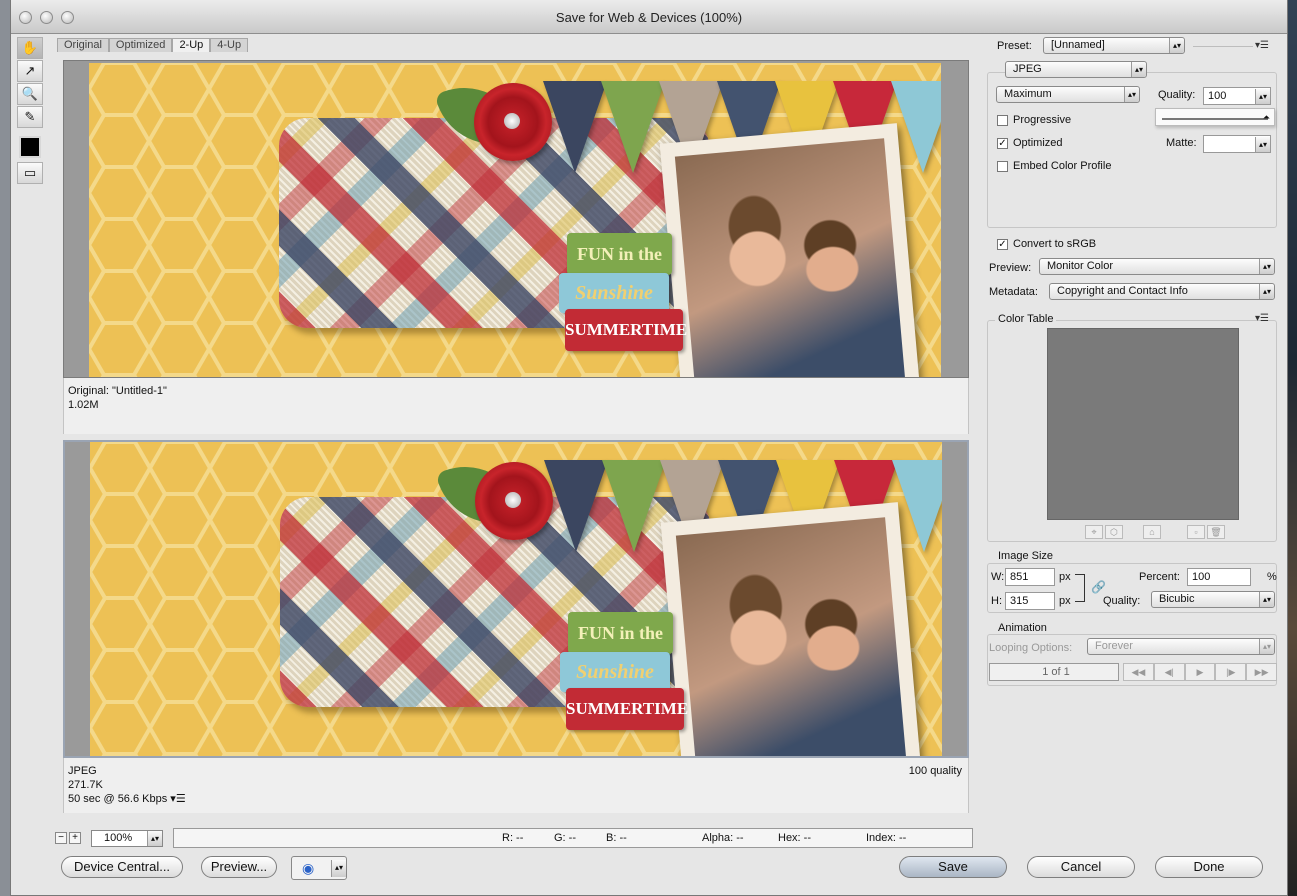 This screenshot has height=896, width=1297. I want to click on done-button: Done, so click(1209, 867).